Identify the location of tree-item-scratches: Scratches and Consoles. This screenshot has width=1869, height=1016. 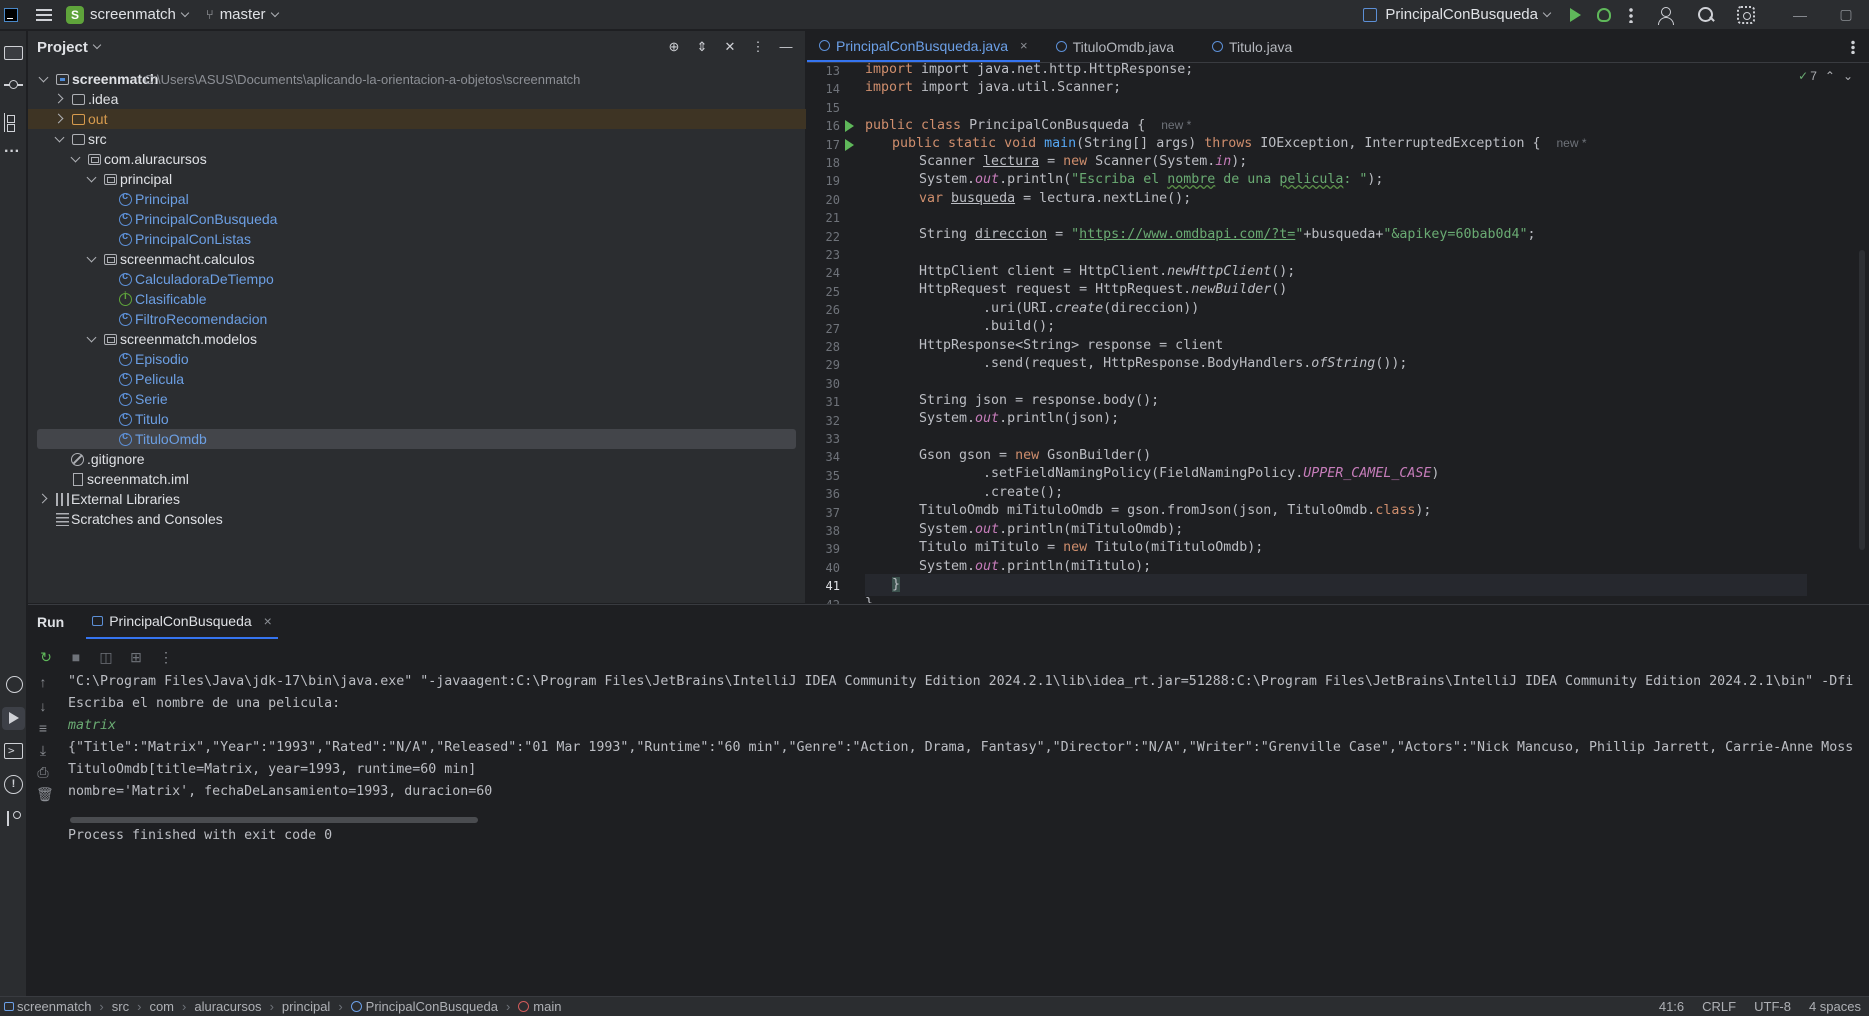
(417, 519).